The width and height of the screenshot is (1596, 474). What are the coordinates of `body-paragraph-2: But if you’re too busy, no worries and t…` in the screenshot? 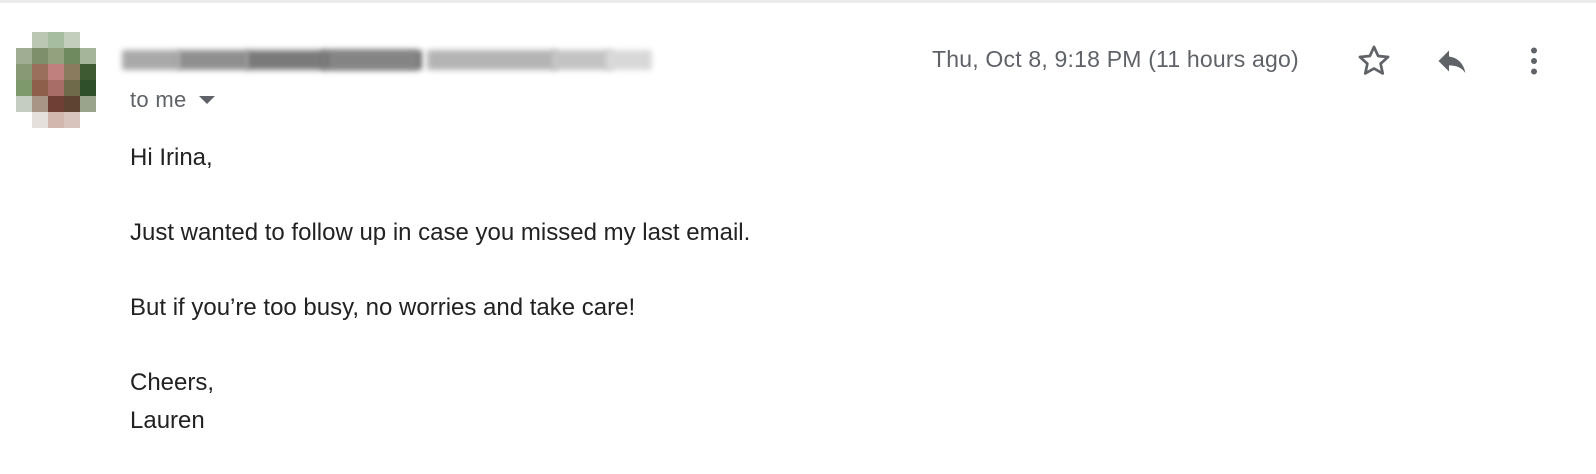 It's located at (383, 307).